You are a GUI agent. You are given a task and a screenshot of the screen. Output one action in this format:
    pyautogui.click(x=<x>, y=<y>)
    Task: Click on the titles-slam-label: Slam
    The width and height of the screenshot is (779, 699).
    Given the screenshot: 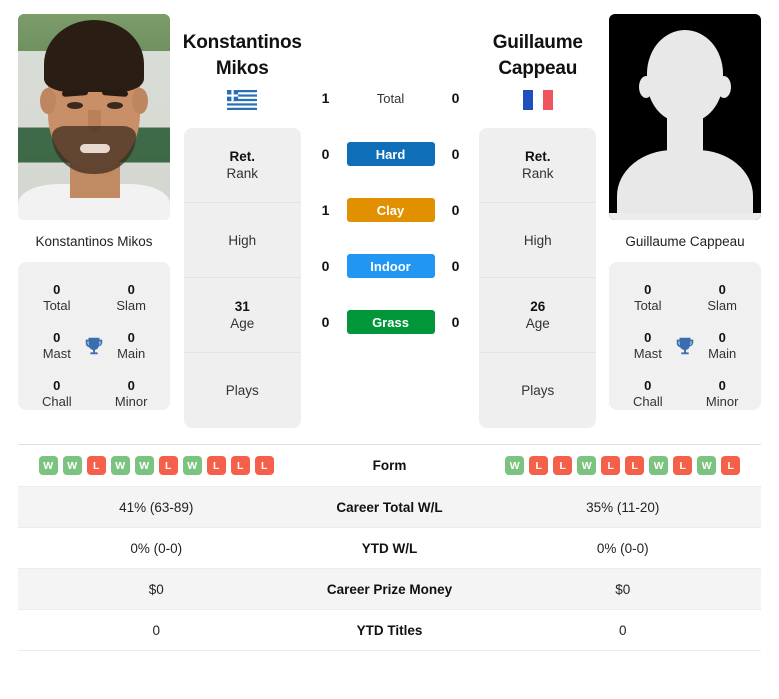 What is the action you would take?
    pyautogui.click(x=131, y=306)
    